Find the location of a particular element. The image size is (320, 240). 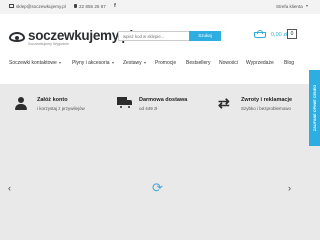

feature-subtitle-returns: Szybko i bezproblemowo is located at coordinates (266, 108).